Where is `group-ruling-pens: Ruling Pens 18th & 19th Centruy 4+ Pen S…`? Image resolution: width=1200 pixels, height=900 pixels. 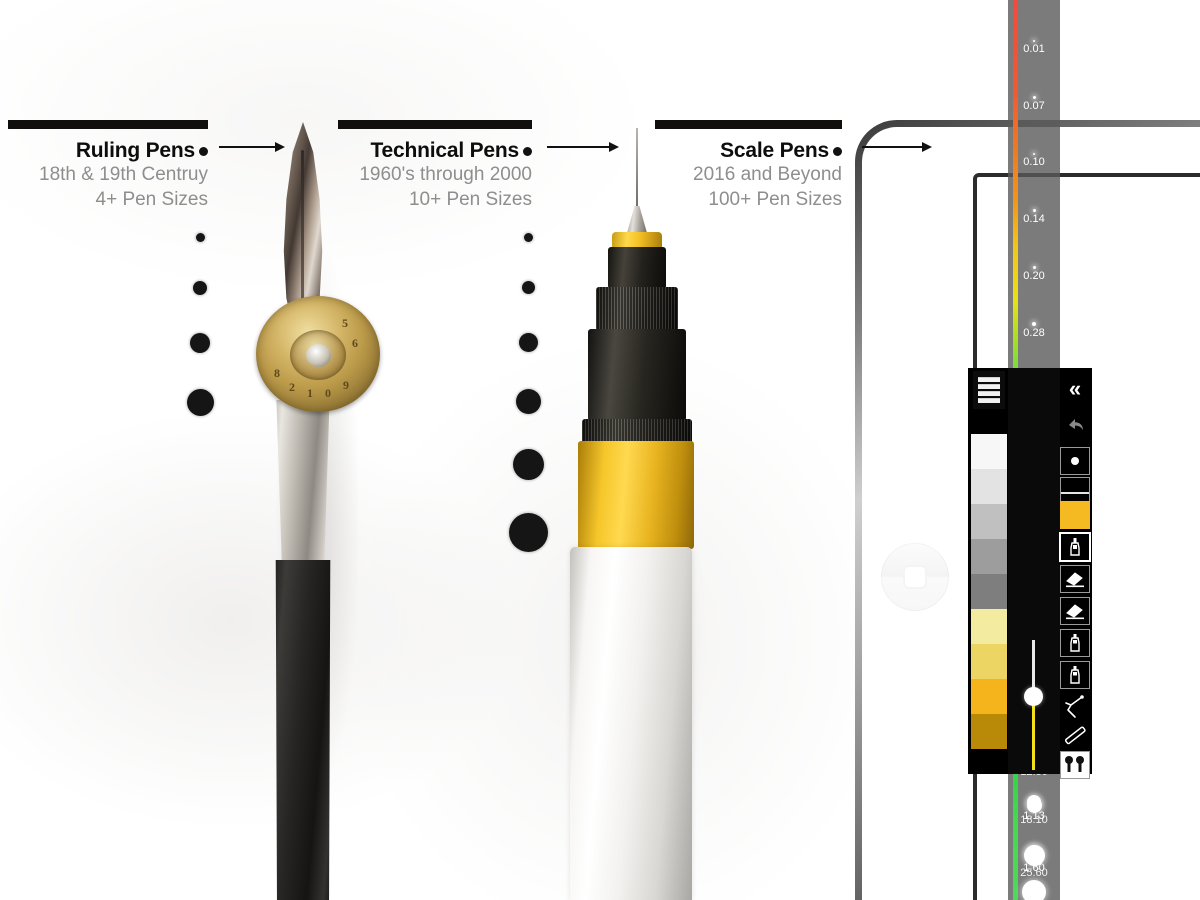
group-ruling-pens: Ruling Pens 18th & 19th Centruy 4+ Pen S… is located at coordinates (108, 166).